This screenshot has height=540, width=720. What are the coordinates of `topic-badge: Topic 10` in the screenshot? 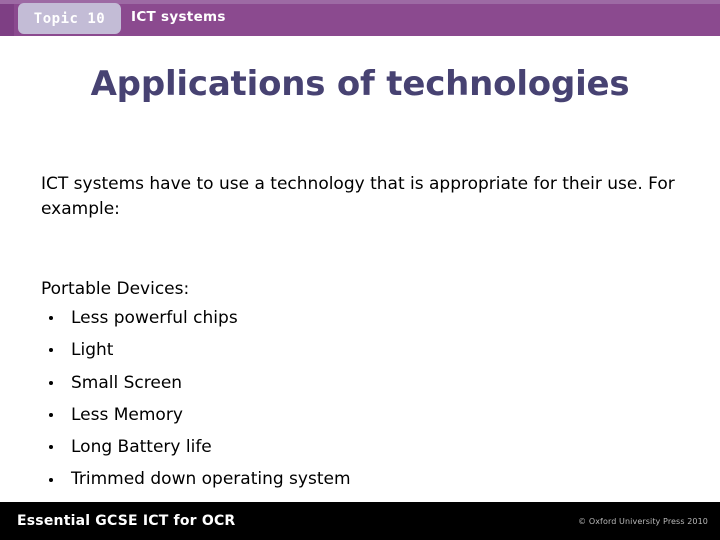 It's located at (69, 18).